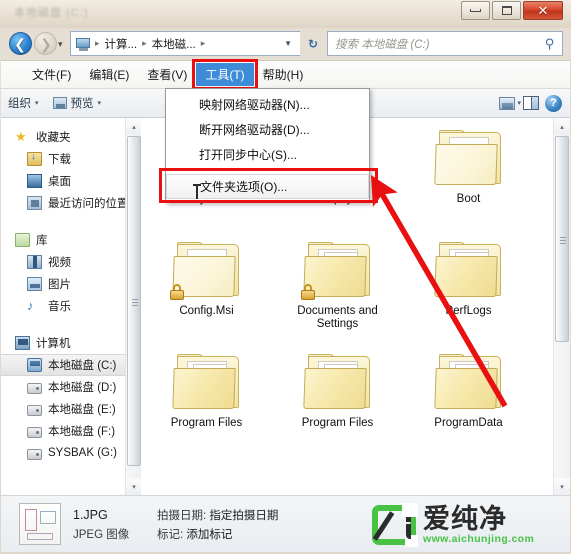 This screenshot has height=554, width=571. What do you see at coordinates (225, 74) in the screenshot?
I see `menu-item-tools: 工具(T)` at bounding box center [225, 74].